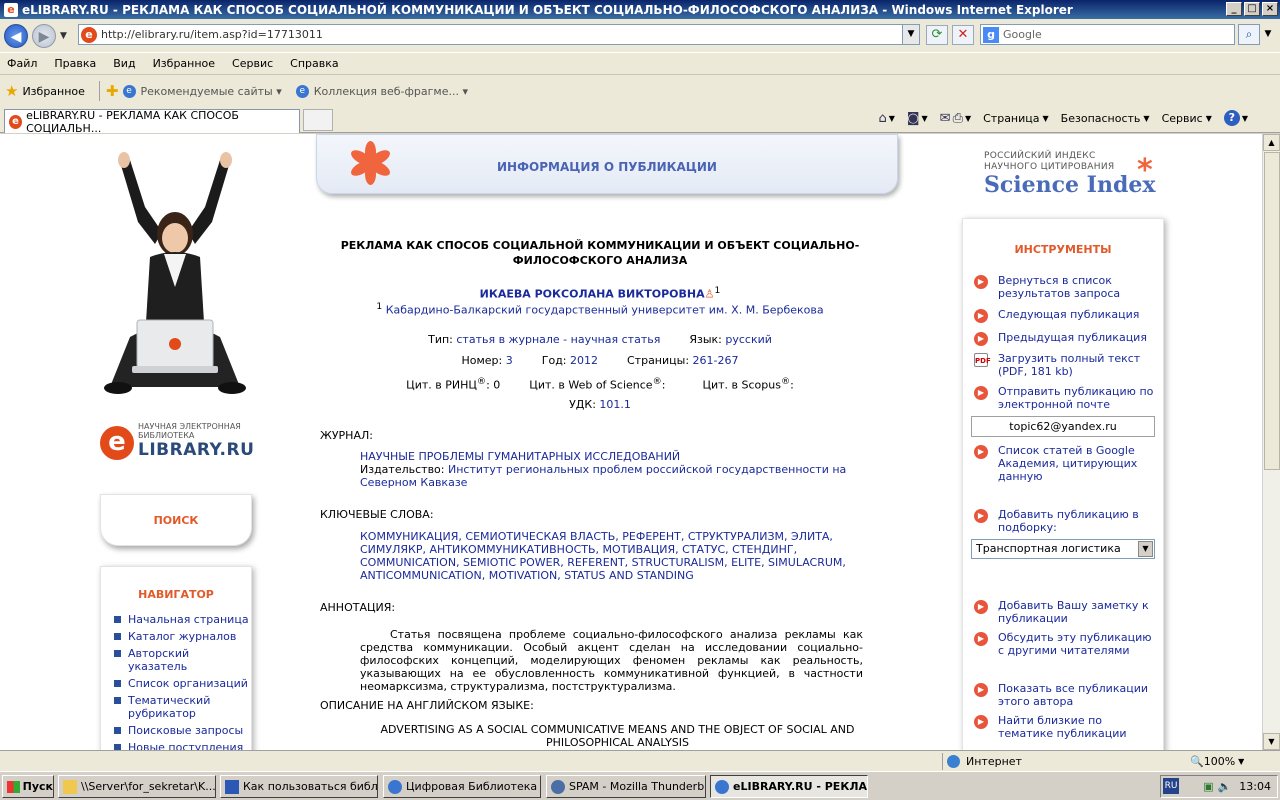  I want to click on tools-dropdown-icon: ▼, so click(1209, 118).